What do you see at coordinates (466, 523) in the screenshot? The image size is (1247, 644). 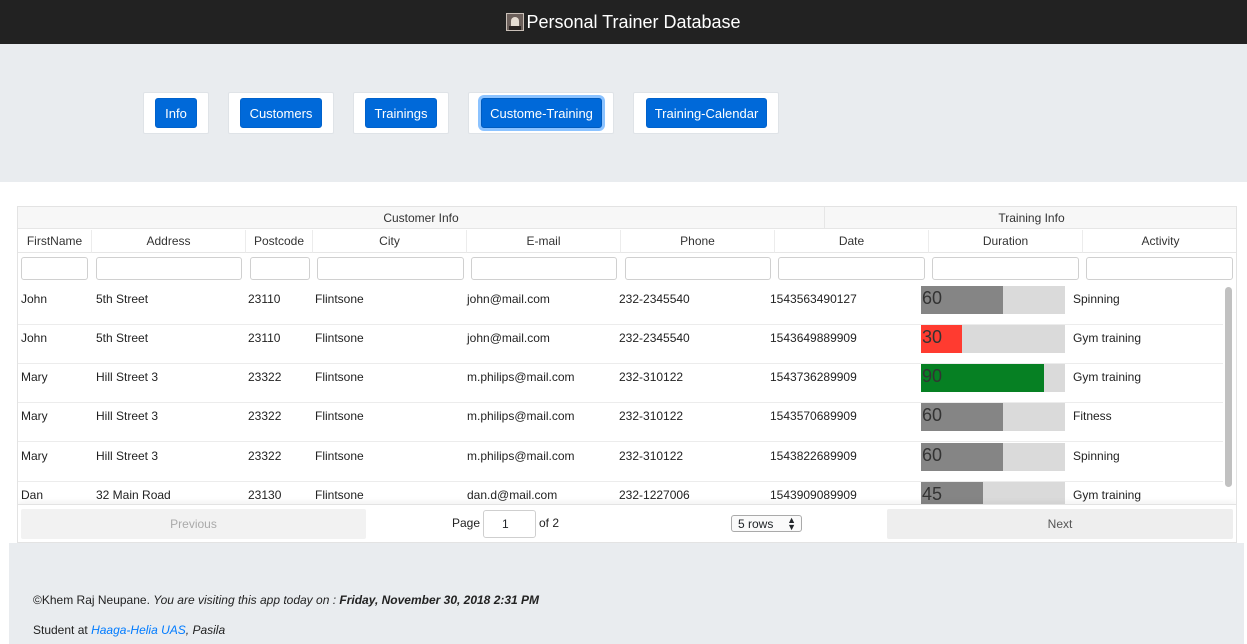 I see `page-label: Page` at bounding box center [466, 523].